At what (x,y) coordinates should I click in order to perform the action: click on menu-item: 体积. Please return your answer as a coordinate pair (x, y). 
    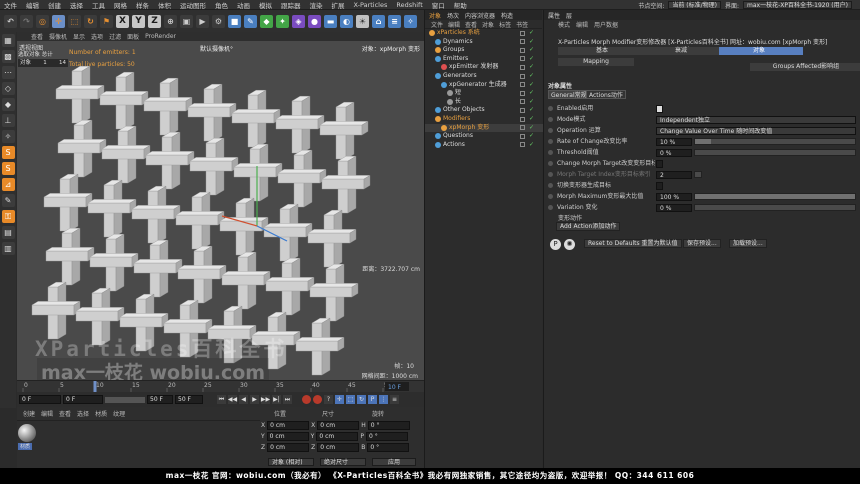
    Looking at the image, I should click on (164, 5).